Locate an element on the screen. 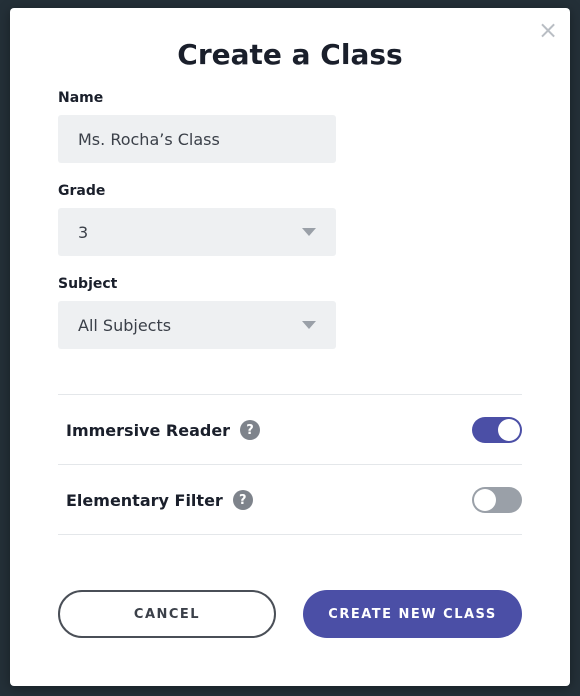 The image size is (580, 696). divider is located at coordinates (290, 534).